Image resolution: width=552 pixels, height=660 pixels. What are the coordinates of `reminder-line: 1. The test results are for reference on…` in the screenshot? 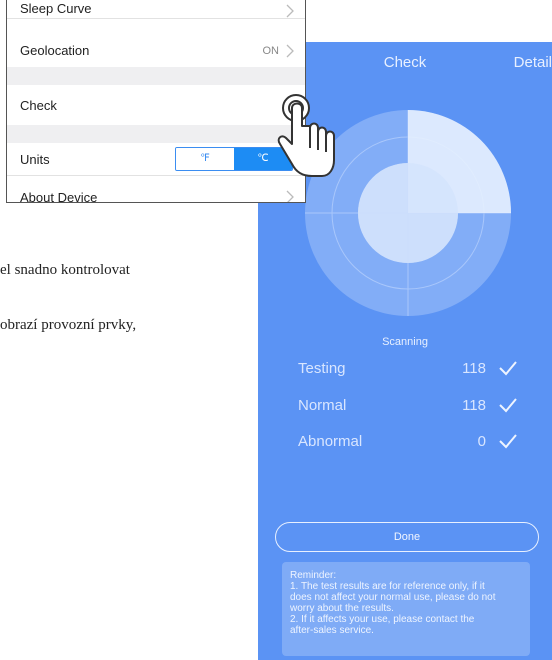 It's located at (387, 586).